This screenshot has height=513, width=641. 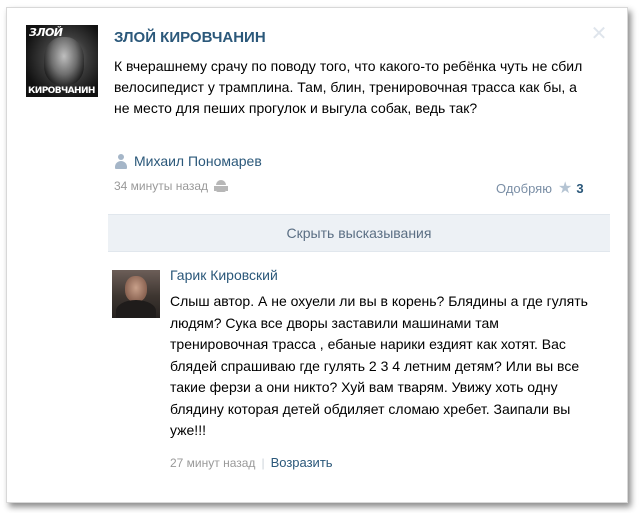 I want to click on reply-author-avatar, so click(x=136, y=294).